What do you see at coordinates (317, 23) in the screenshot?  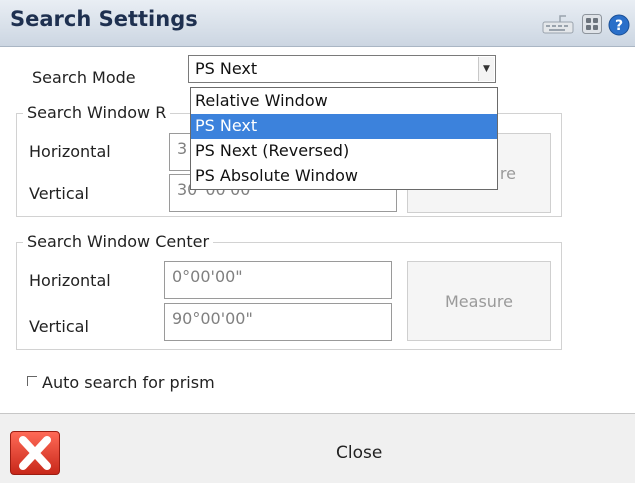 I see `title-bar: Search Settings ?` at bounding box center [317, 23].